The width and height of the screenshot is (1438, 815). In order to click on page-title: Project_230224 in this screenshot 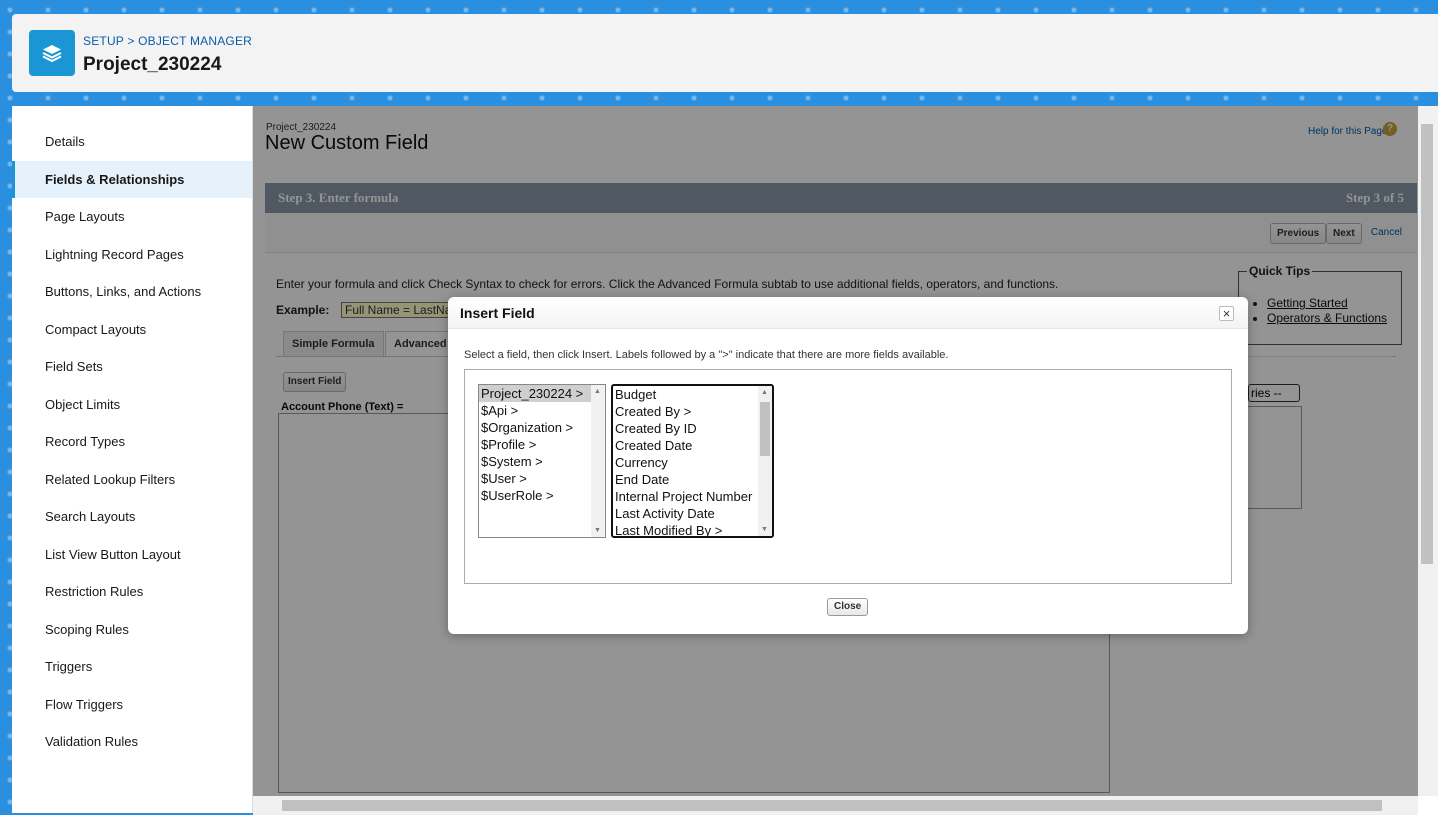, I will do `click(152, 64)`.